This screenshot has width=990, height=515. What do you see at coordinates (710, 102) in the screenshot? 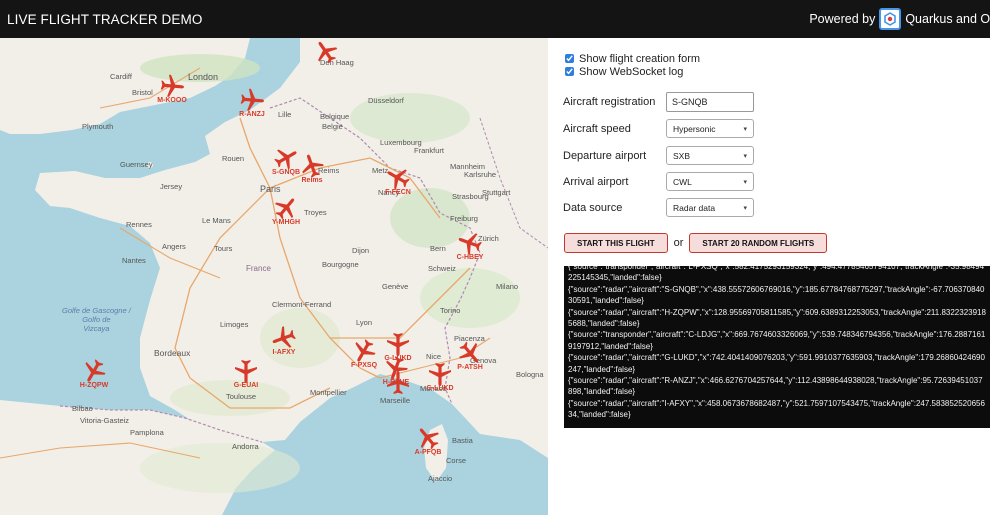
I see `registration-input: S-GNQB` at bounding box center [710, 102].